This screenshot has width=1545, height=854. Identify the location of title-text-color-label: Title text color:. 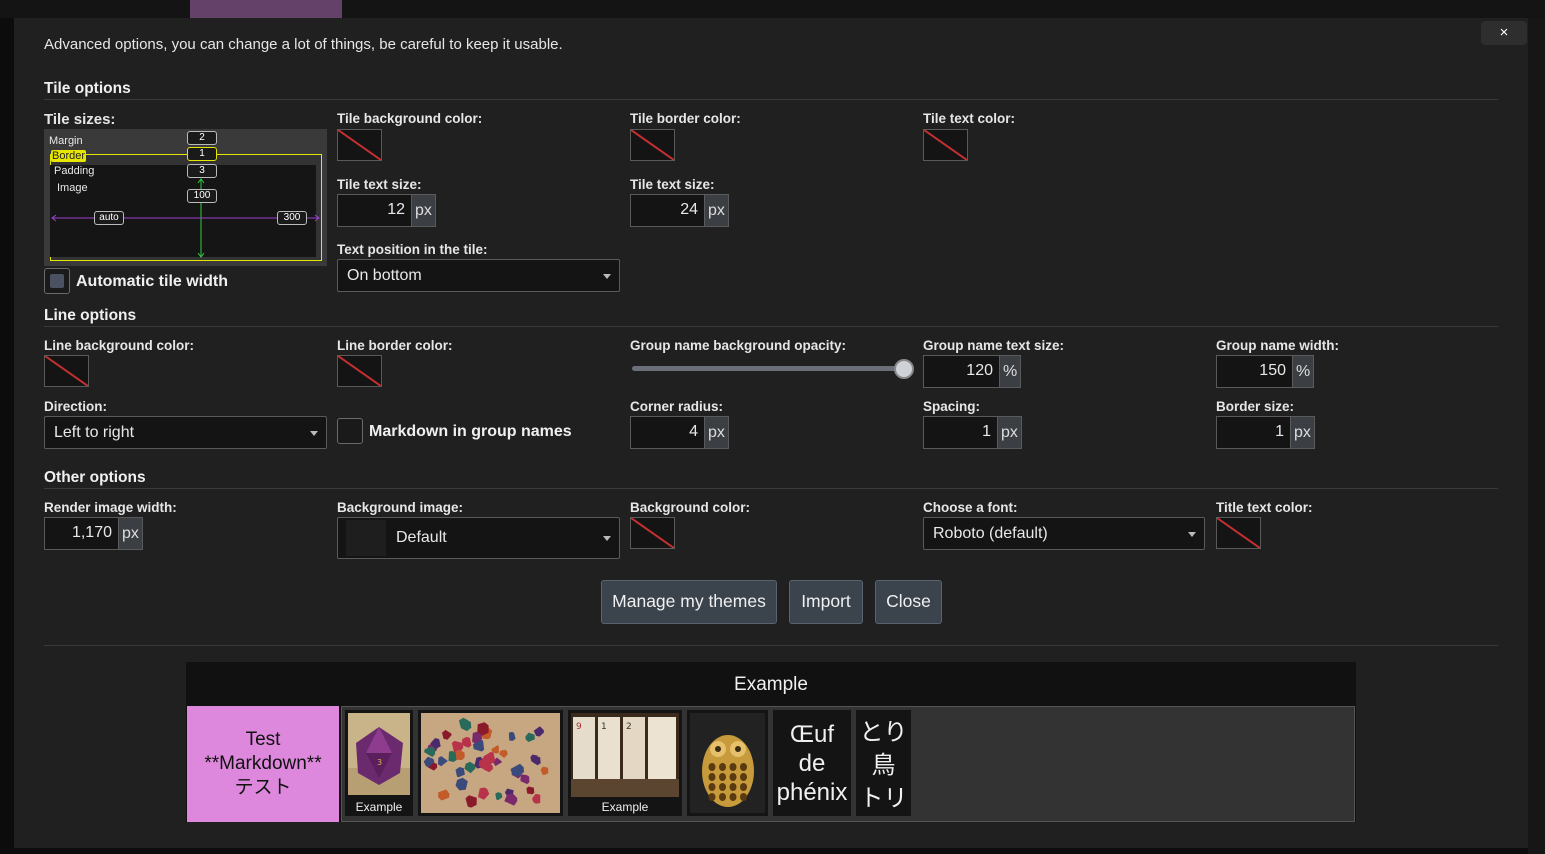
(1264, 507).